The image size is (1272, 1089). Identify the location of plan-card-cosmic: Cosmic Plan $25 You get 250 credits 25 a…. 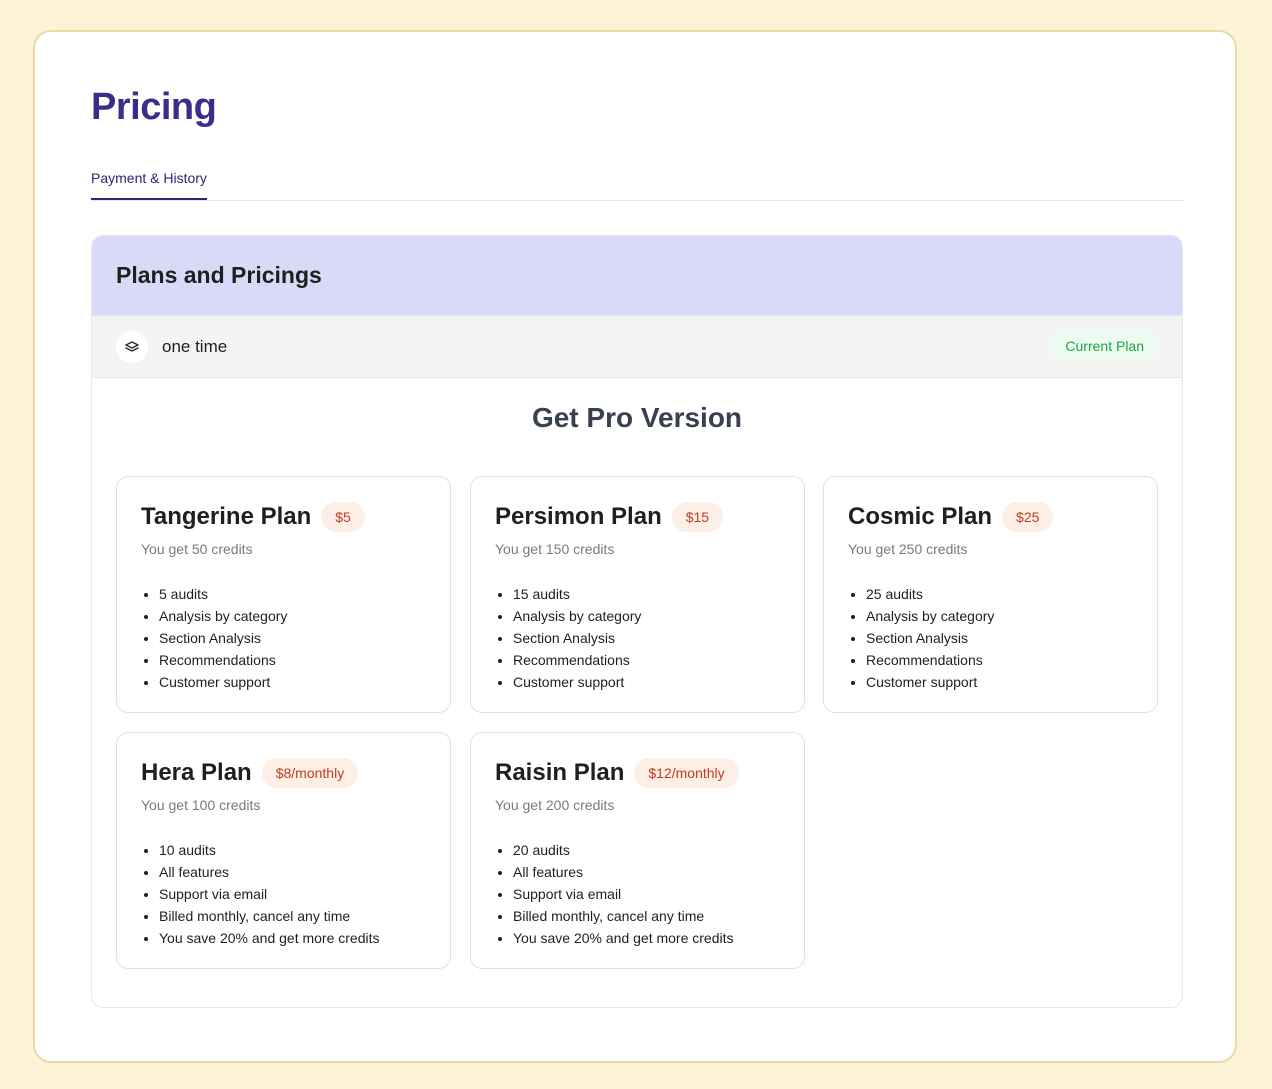
(990, 594).